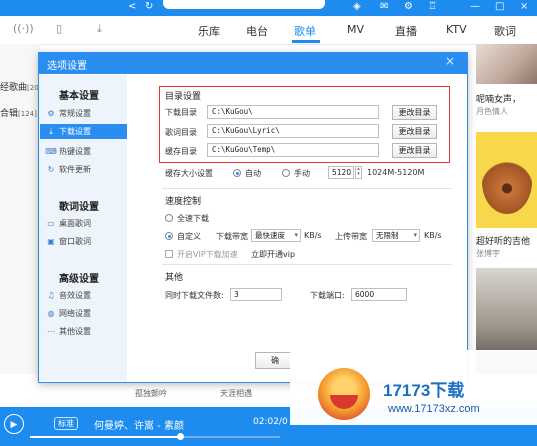 The height and width of the screenshot is (446, 537). Describe the element at coordinates (59, 28) in the screenshot. I see `phone-icon: ▯` at that location.